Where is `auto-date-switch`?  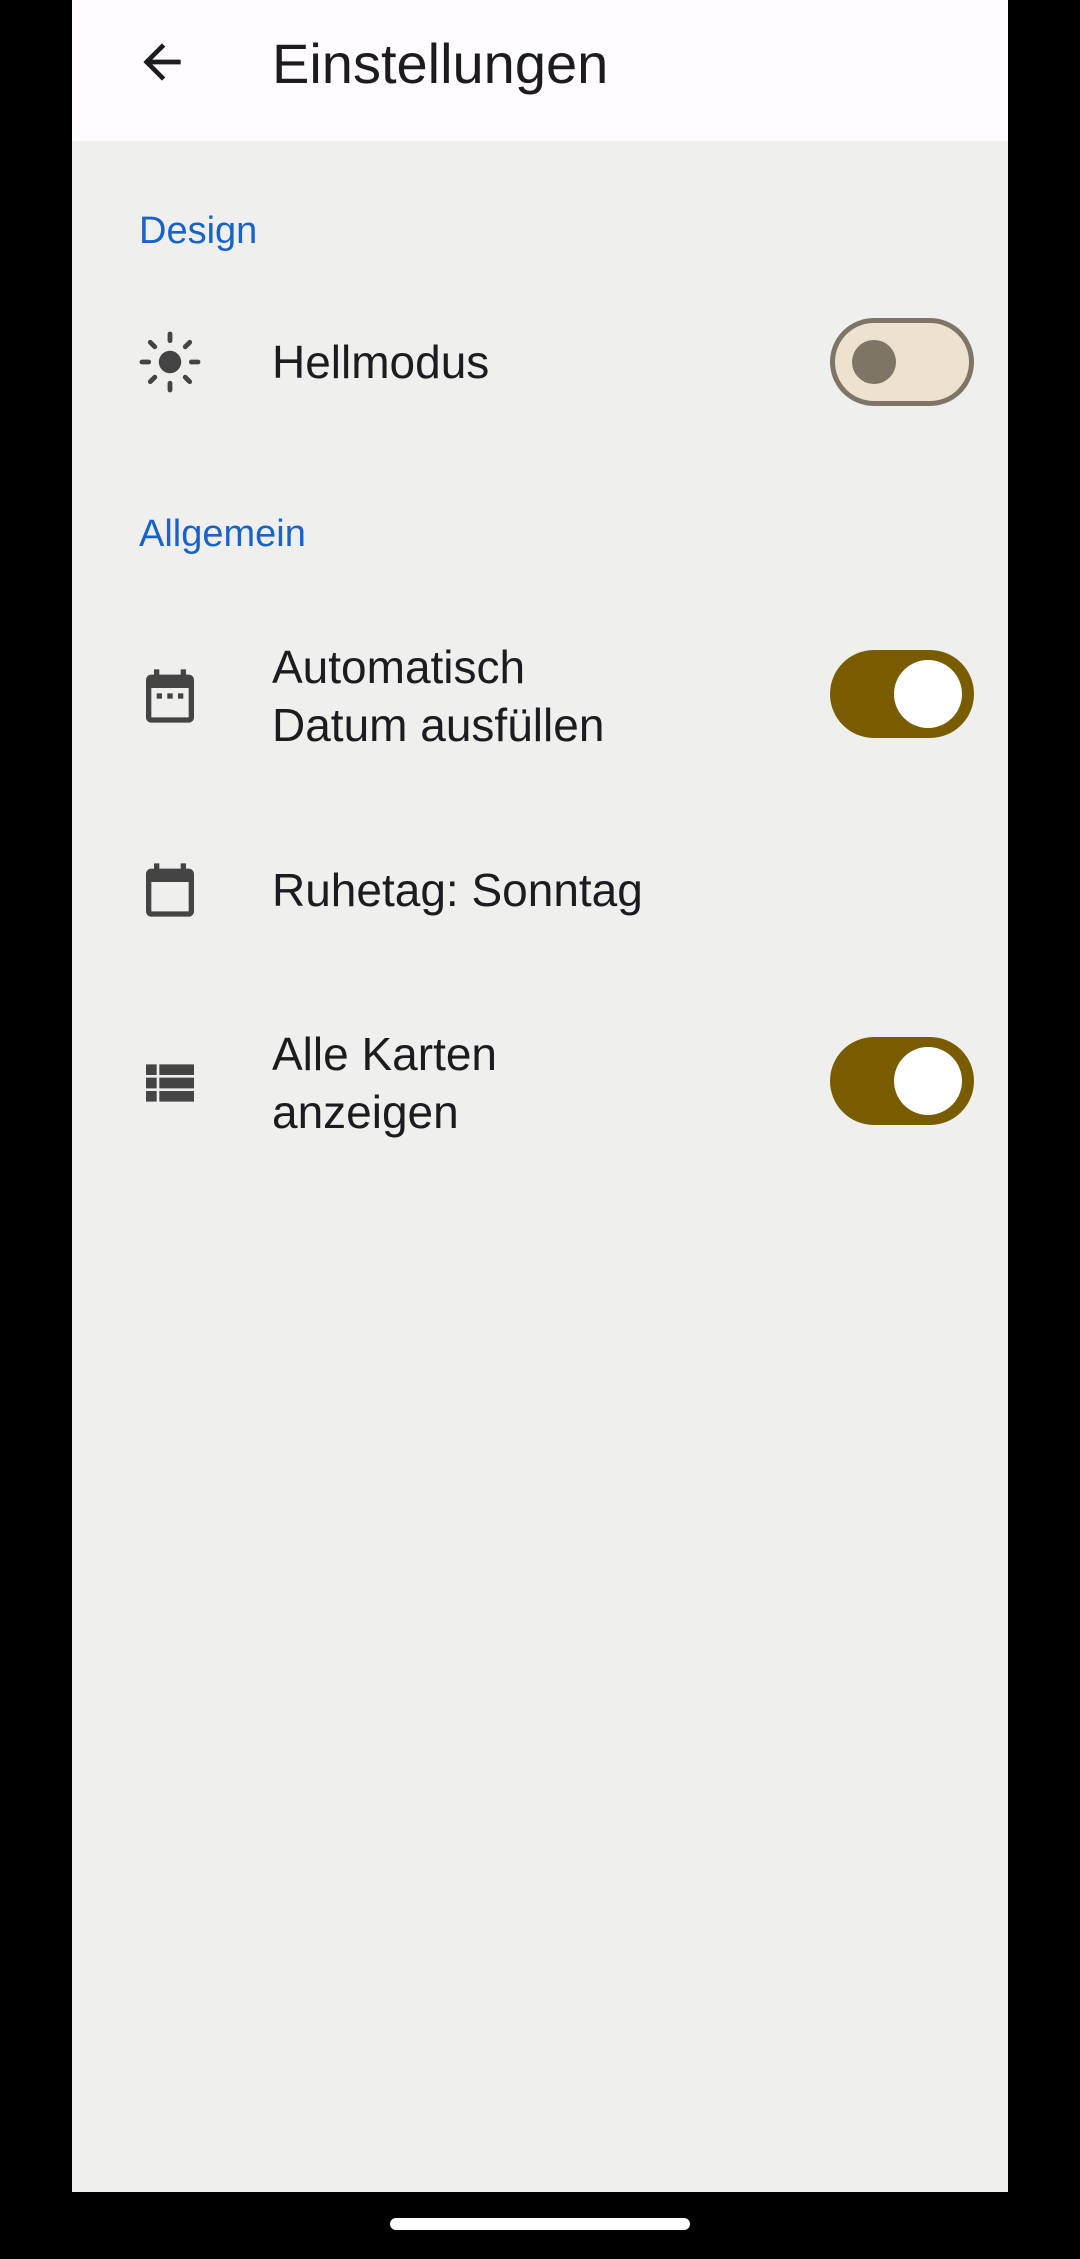 auto-date-switch is located at coordinates (902, 694).